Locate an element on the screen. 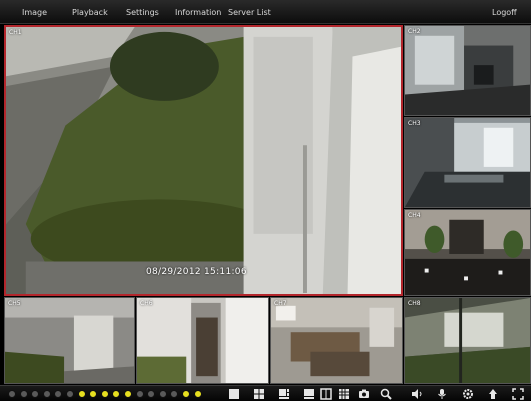 The width and height of the screenshot is (531, 401). bottom-toolbar is located at coordinates (265, 393).